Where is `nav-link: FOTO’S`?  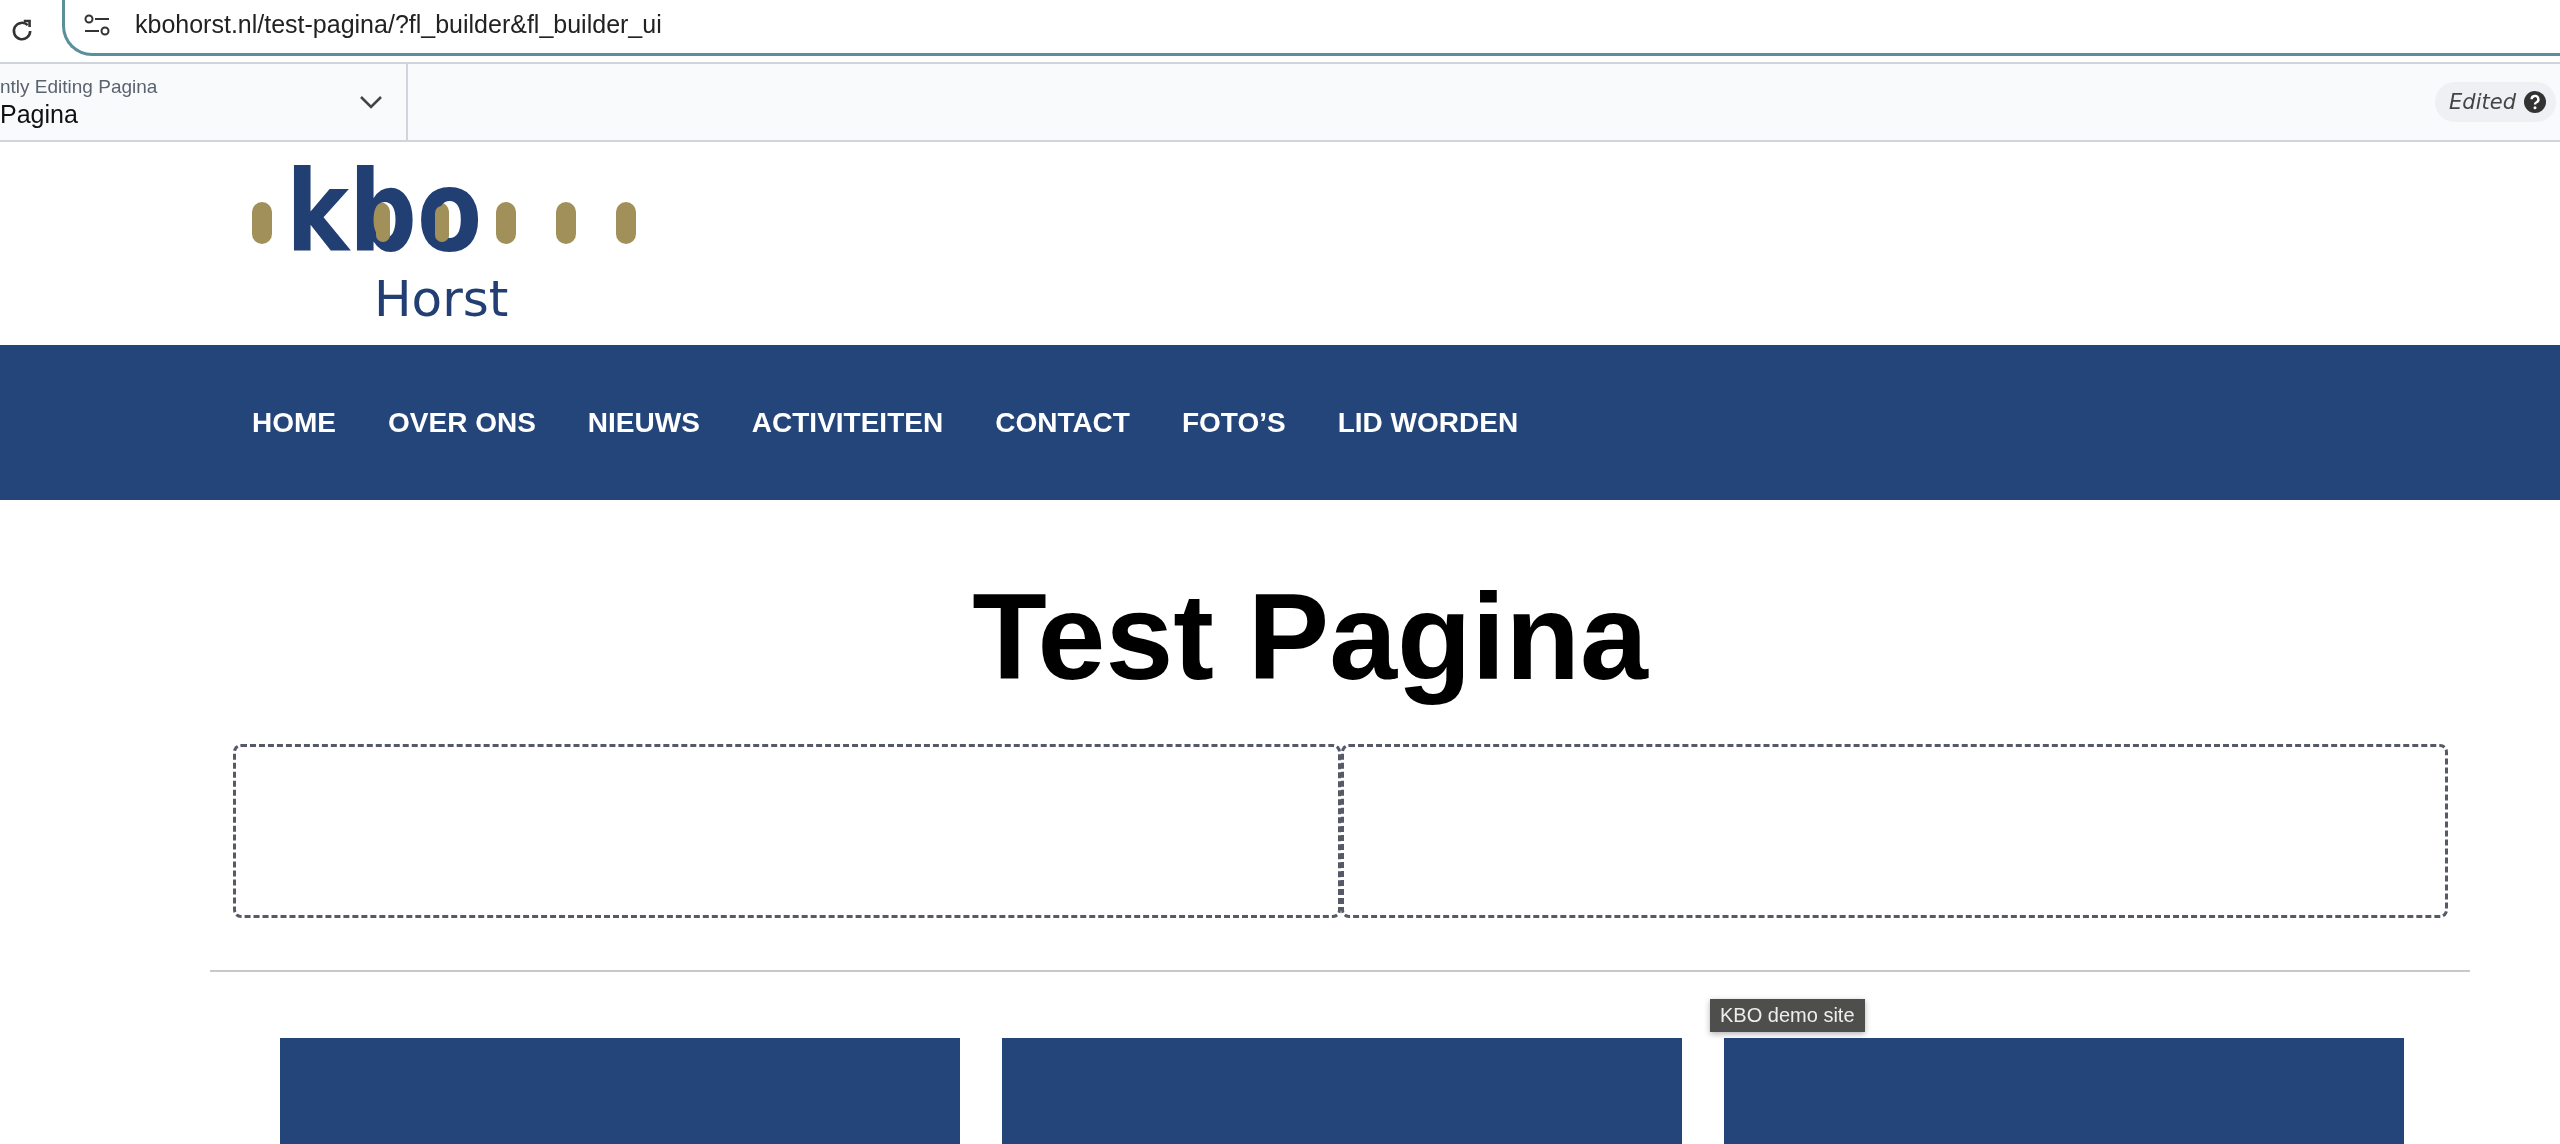 nav-link: FOTO’S is located at coordinates (1233, 422).